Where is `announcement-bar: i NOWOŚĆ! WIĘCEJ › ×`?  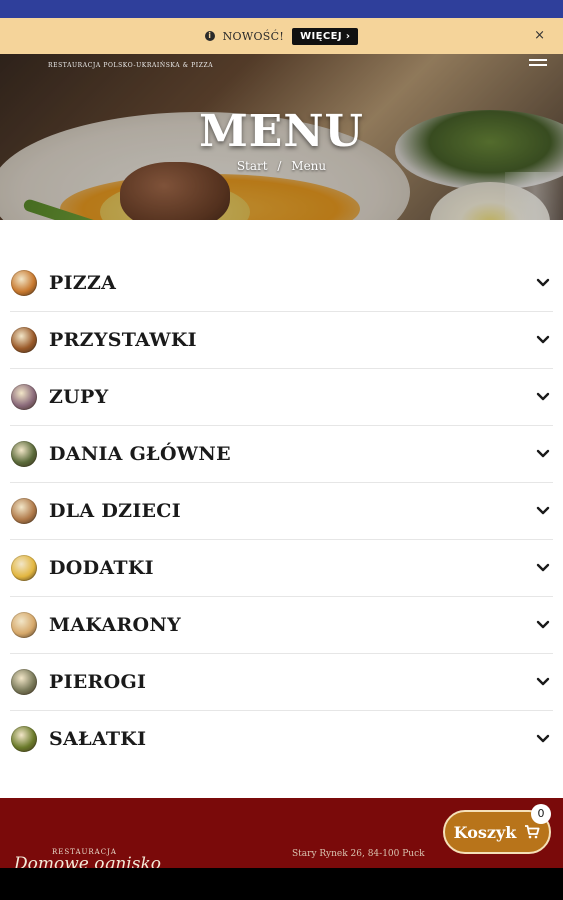 announcement-bar: i NOWOŚĆ! WIĘCEJ › × is located at coordinates (281, 36).